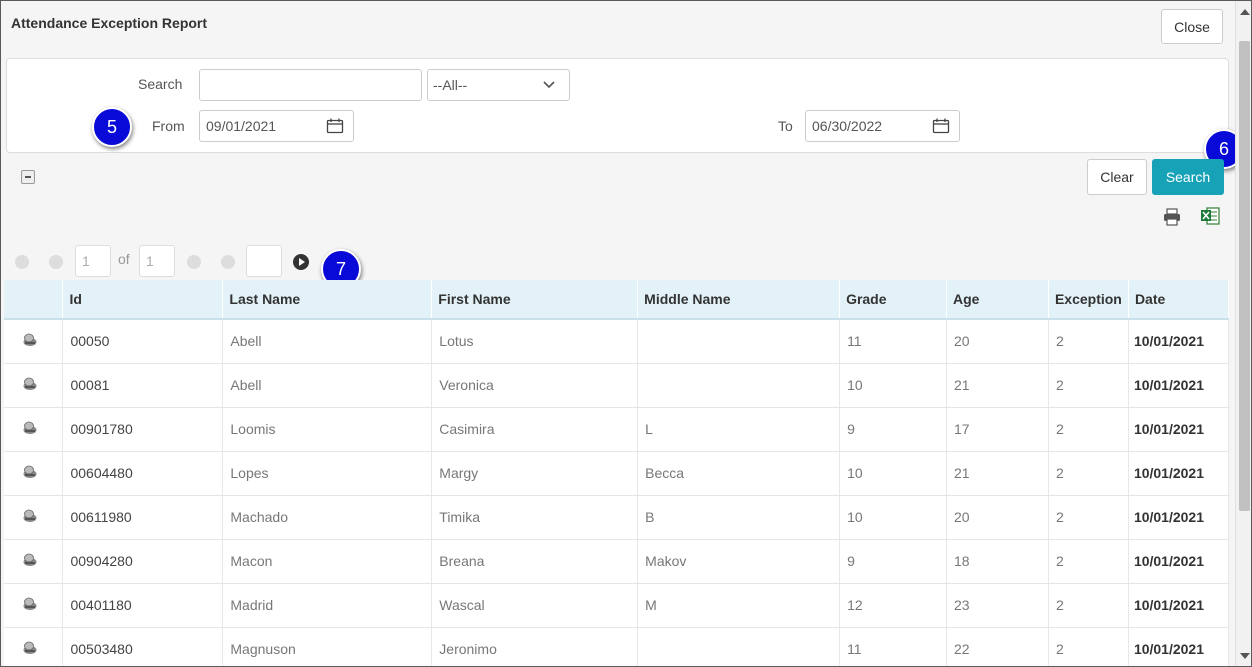 This screenshot has width=1252, height=667. I want to click on from-label: From, so click(168, 126).